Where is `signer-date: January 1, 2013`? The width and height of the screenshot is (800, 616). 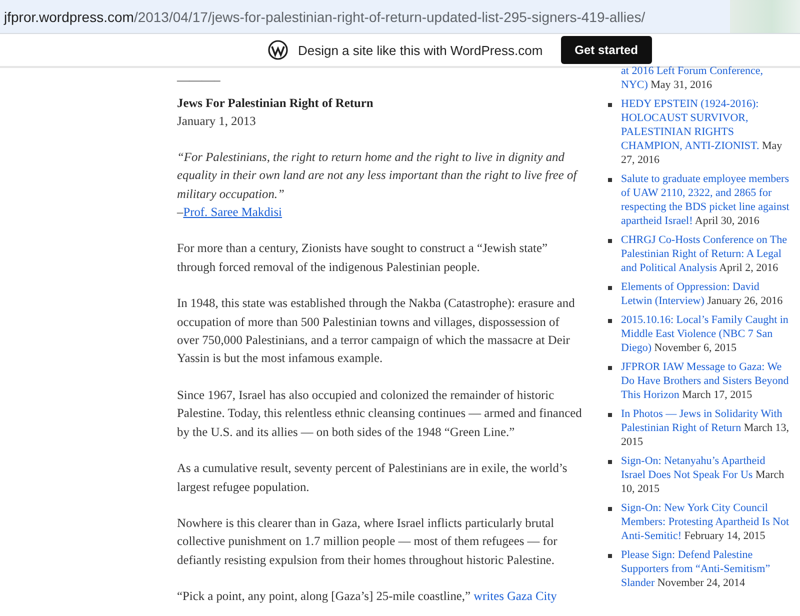 signer-date: January 1, 2013 is located at coordinates (217, 121).